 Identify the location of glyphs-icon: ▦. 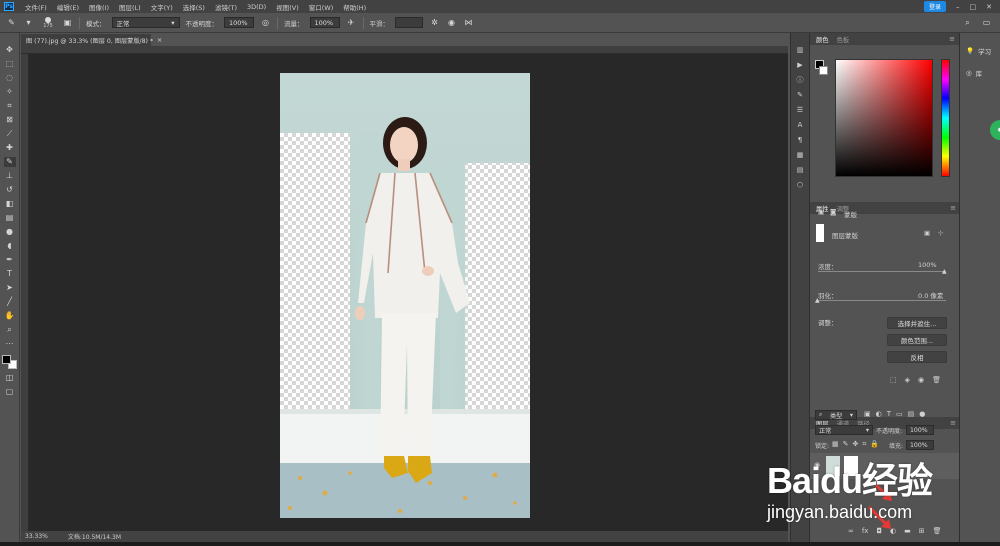
(800, 155).